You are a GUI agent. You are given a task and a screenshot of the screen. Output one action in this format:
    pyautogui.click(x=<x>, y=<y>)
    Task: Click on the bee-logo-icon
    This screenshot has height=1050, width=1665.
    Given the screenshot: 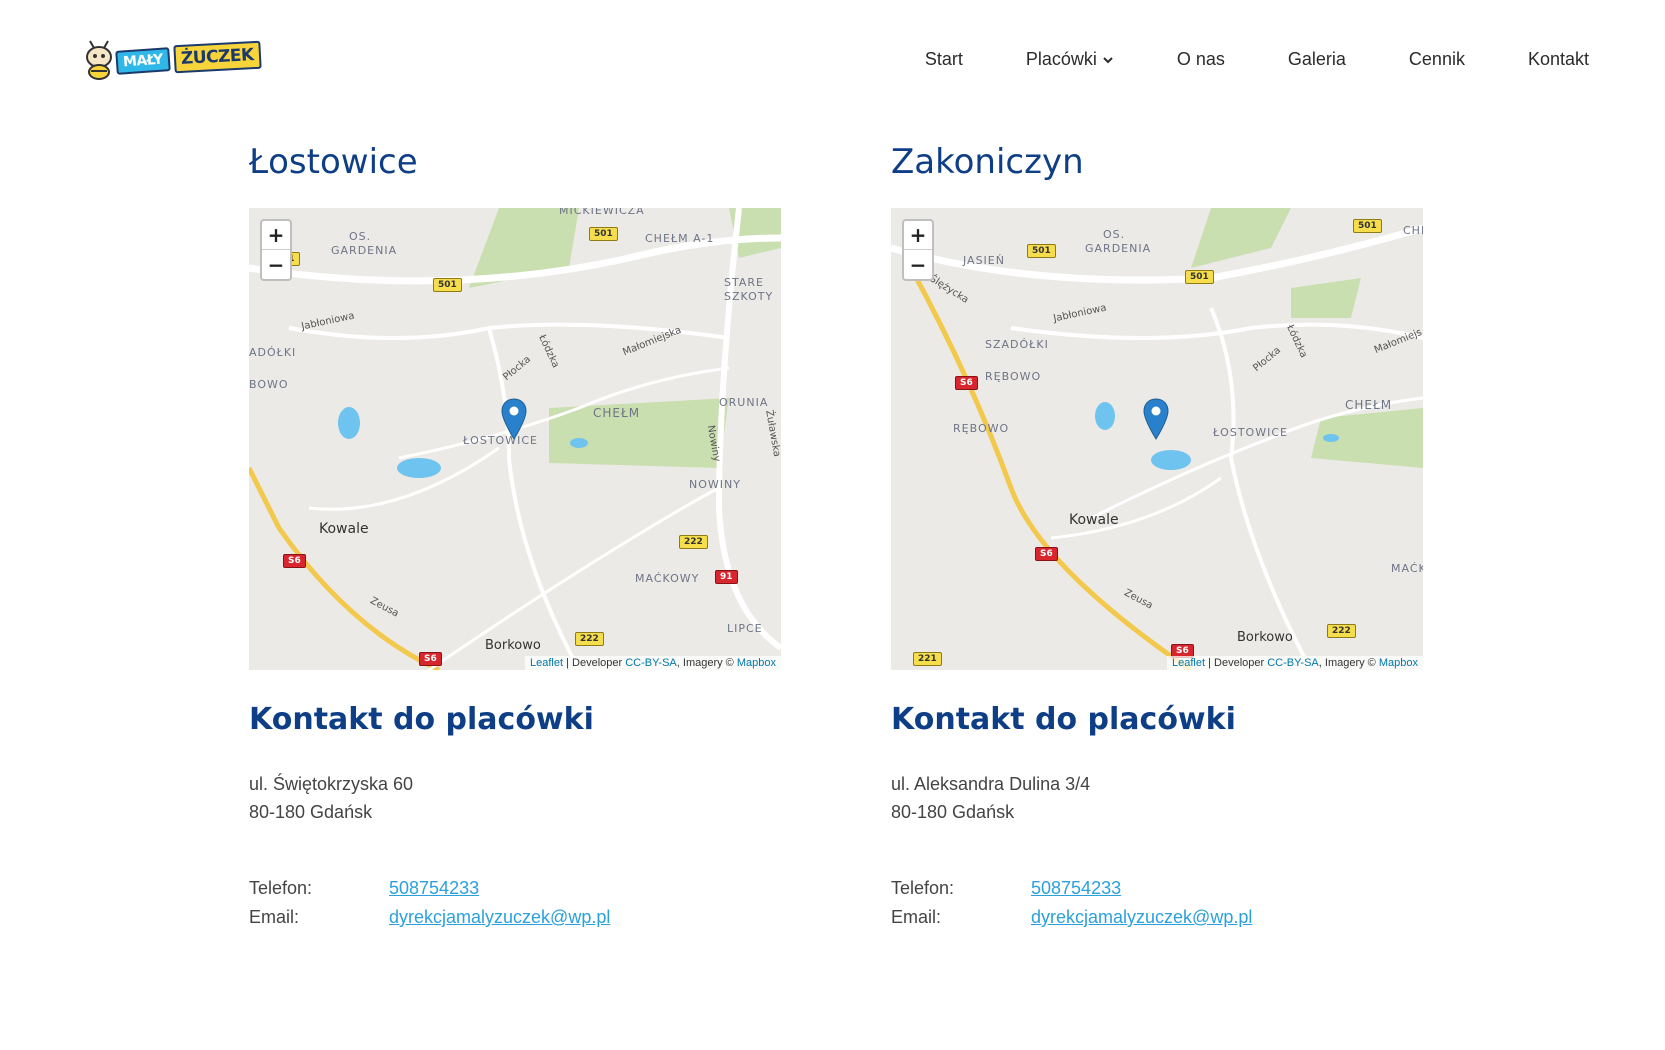 What is the action you would take?
    pyautogui.click(x=99, y=60)
    